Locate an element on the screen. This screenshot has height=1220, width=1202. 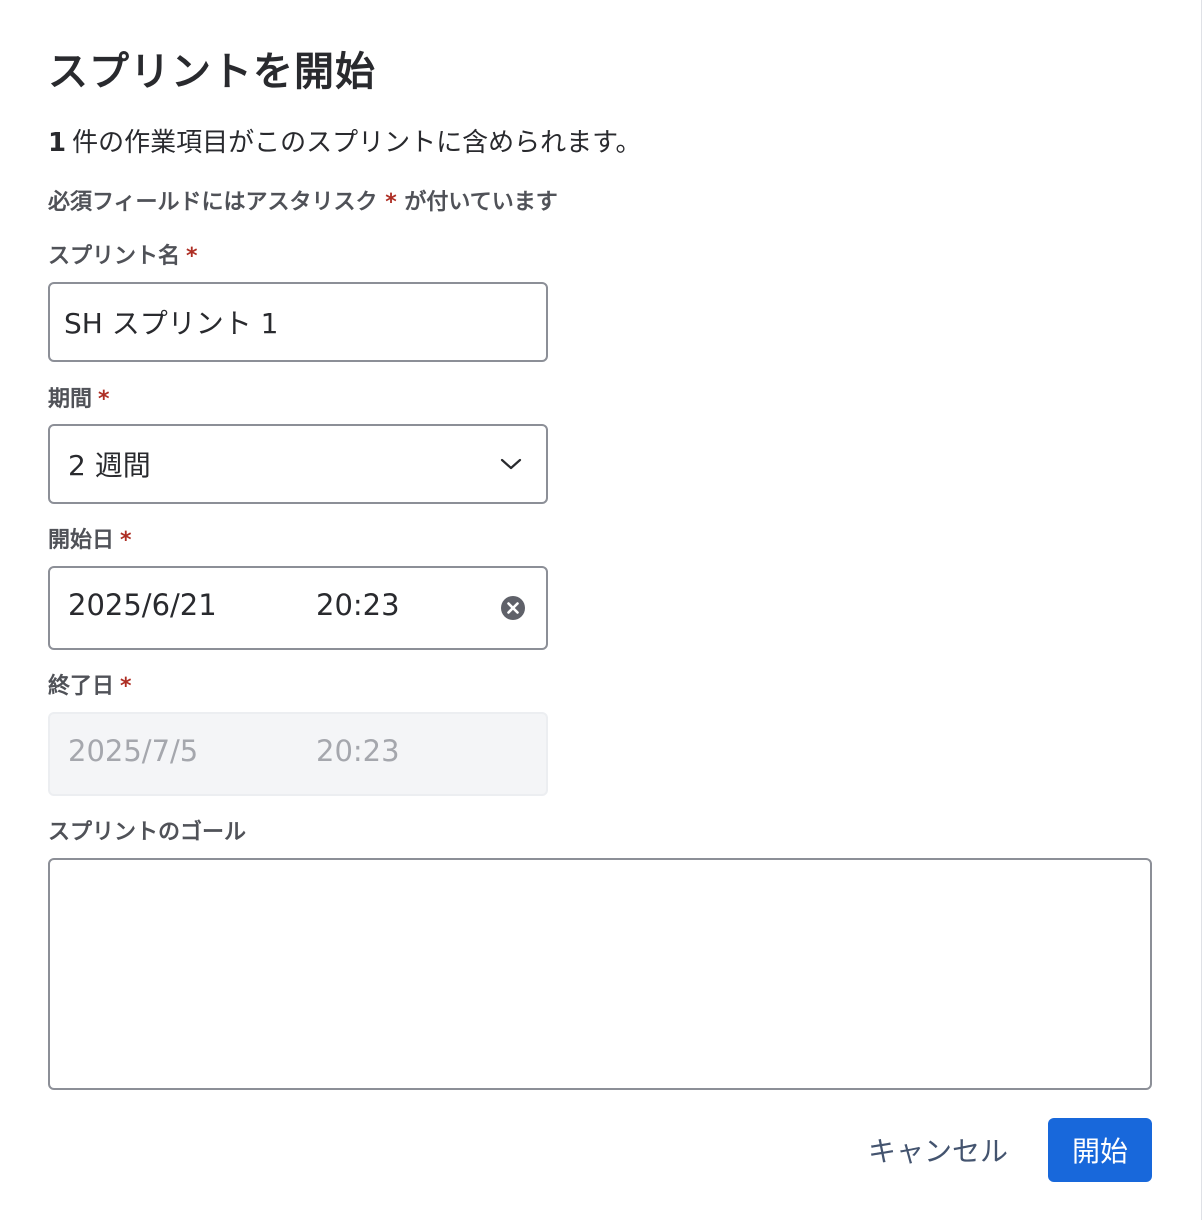
end-date-value: 2025/7/5 is located at coordinates (133, 751).